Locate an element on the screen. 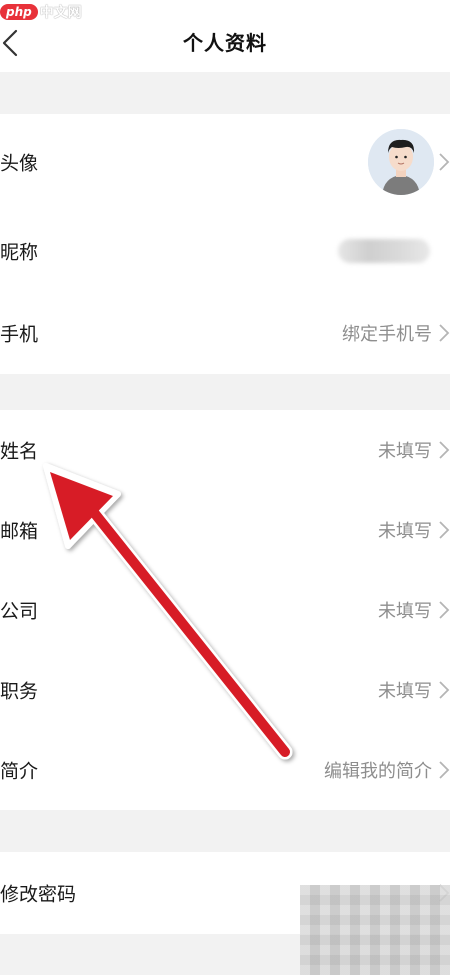 This screenshot has height=975, width=450. company-row: 公司 未填写 is located at coordinates (225, 610).